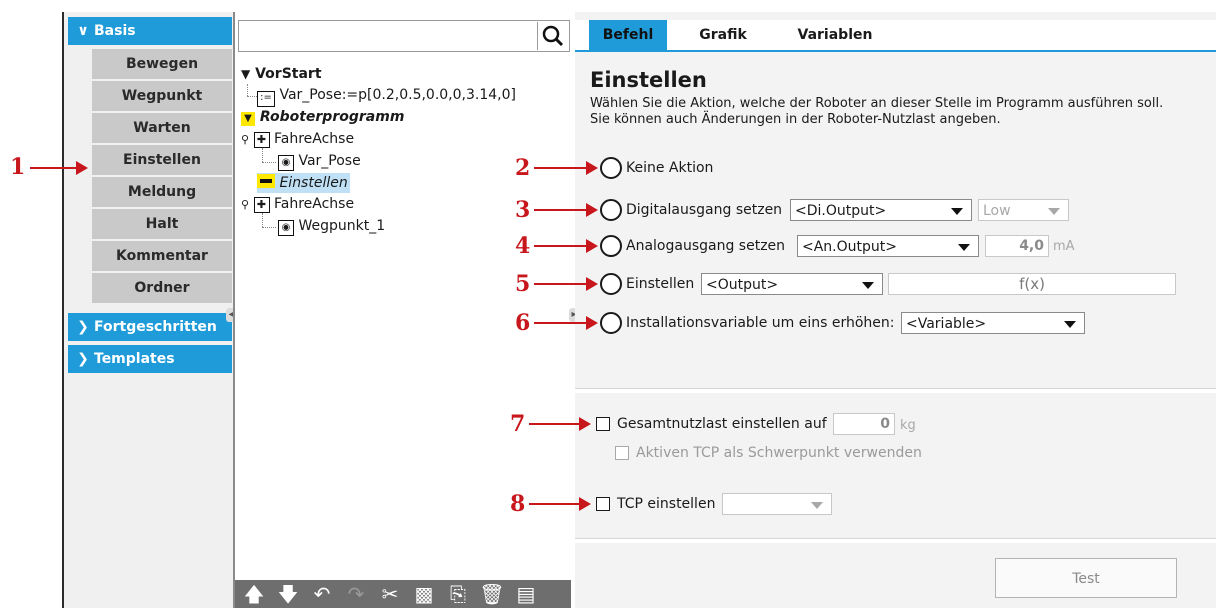 The image size is (1216, 608). Describe the element at coordinates (704, 210) in the screenshot. I see `digitalausgang-label: Digitalausgang setzen` at that location.